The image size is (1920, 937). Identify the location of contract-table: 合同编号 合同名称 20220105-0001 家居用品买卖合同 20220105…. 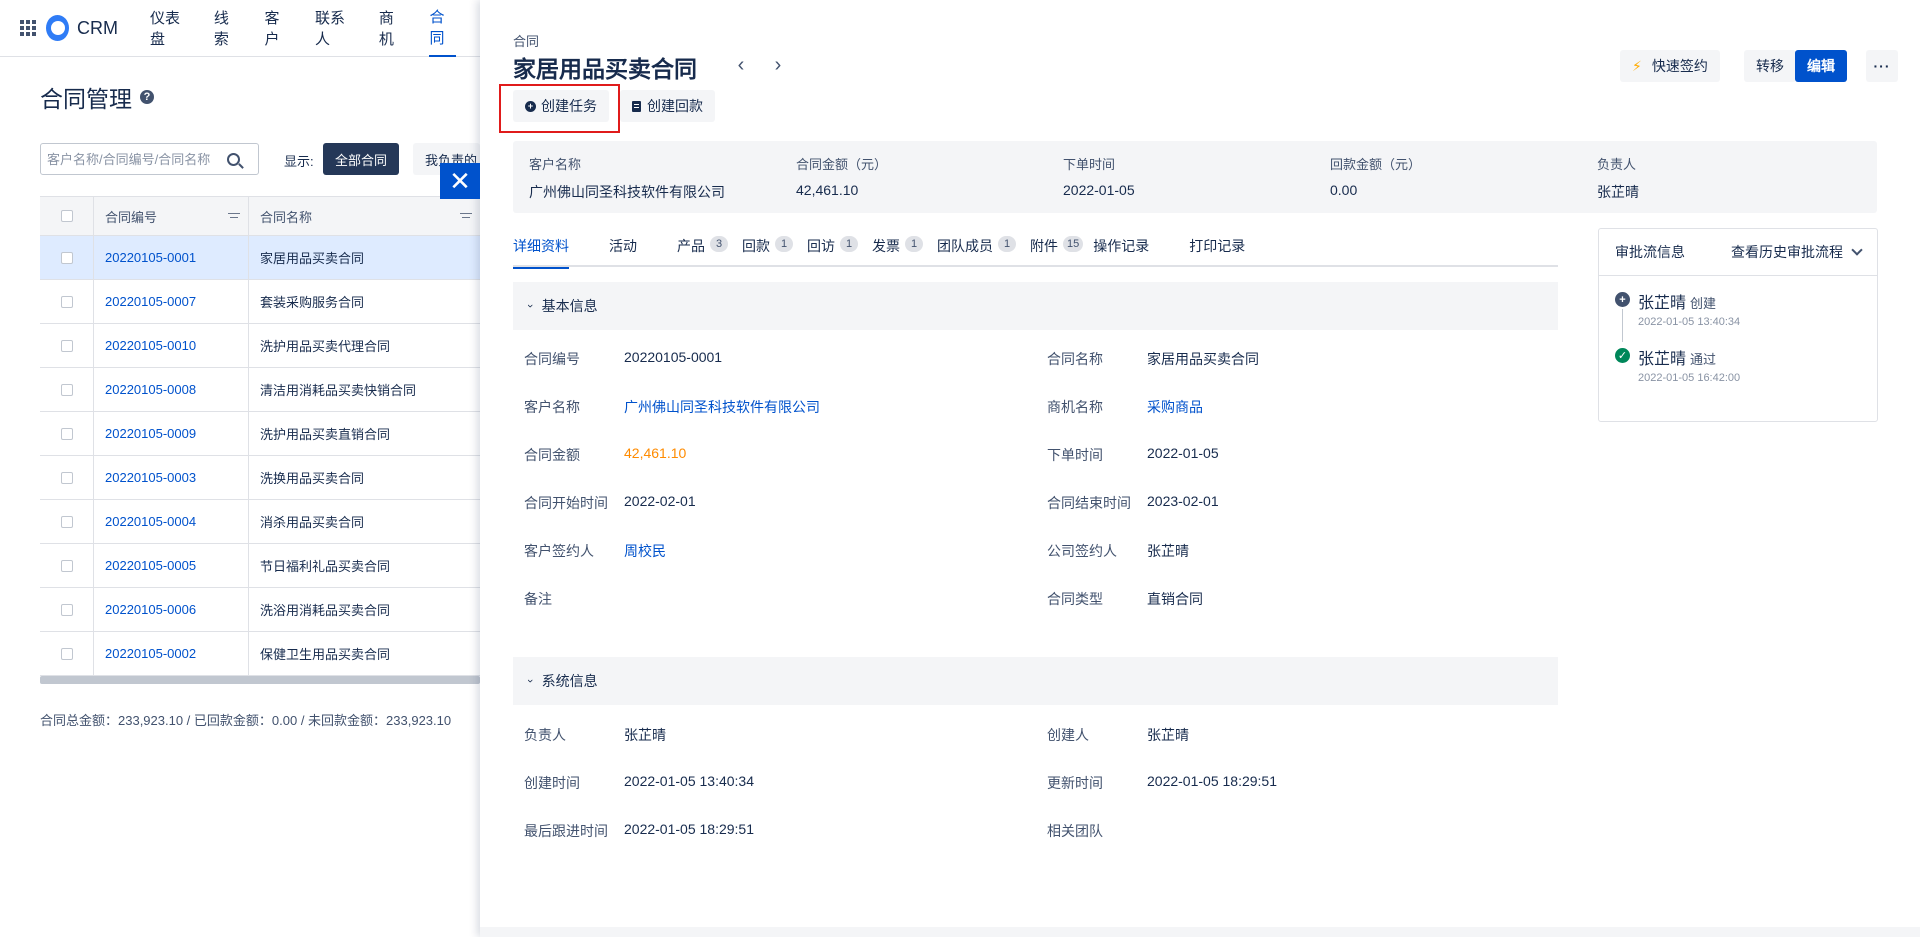
(260, 436).